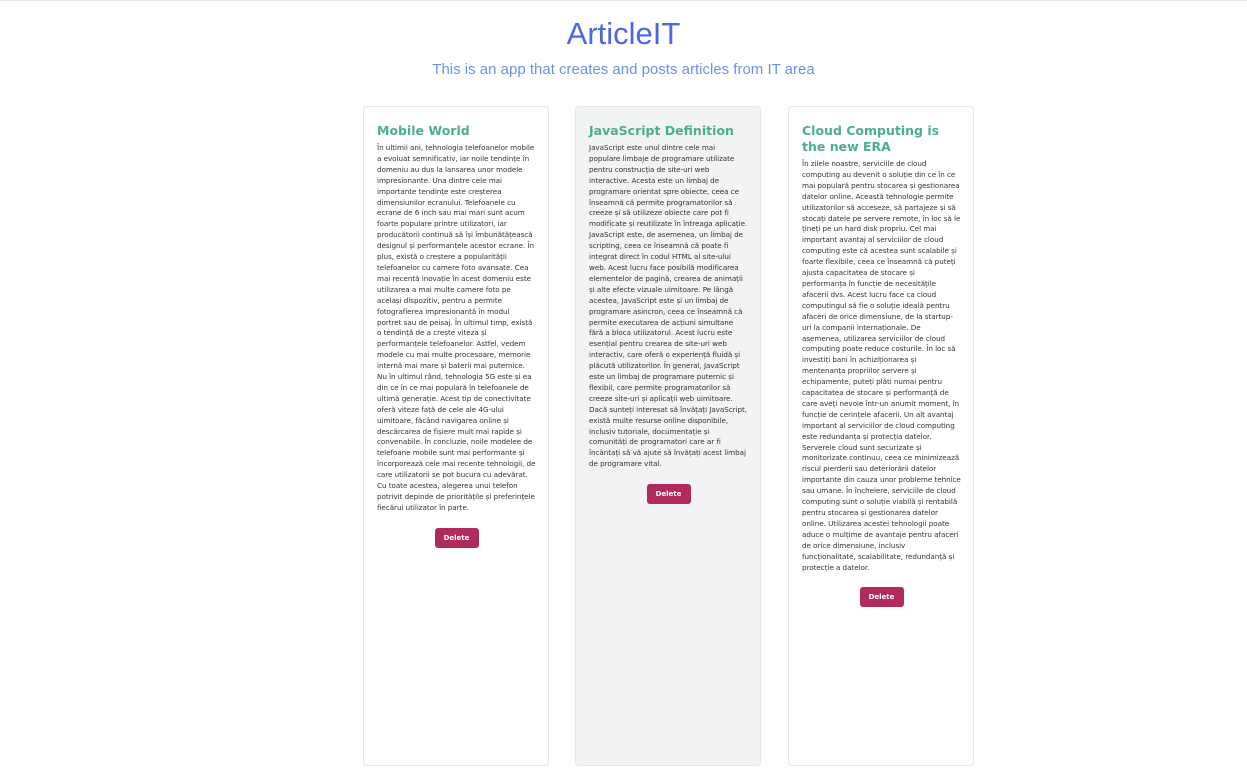  What do you see at coordinates (623, 0) in the screenshot?
I see `top-divider` at bounding box center [623, 0].